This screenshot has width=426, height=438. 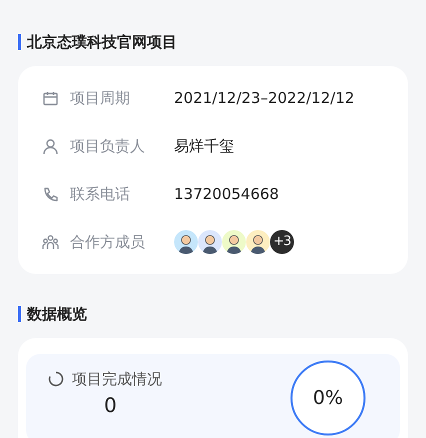 I want to click on person-icon, so click(x=50, y=146).